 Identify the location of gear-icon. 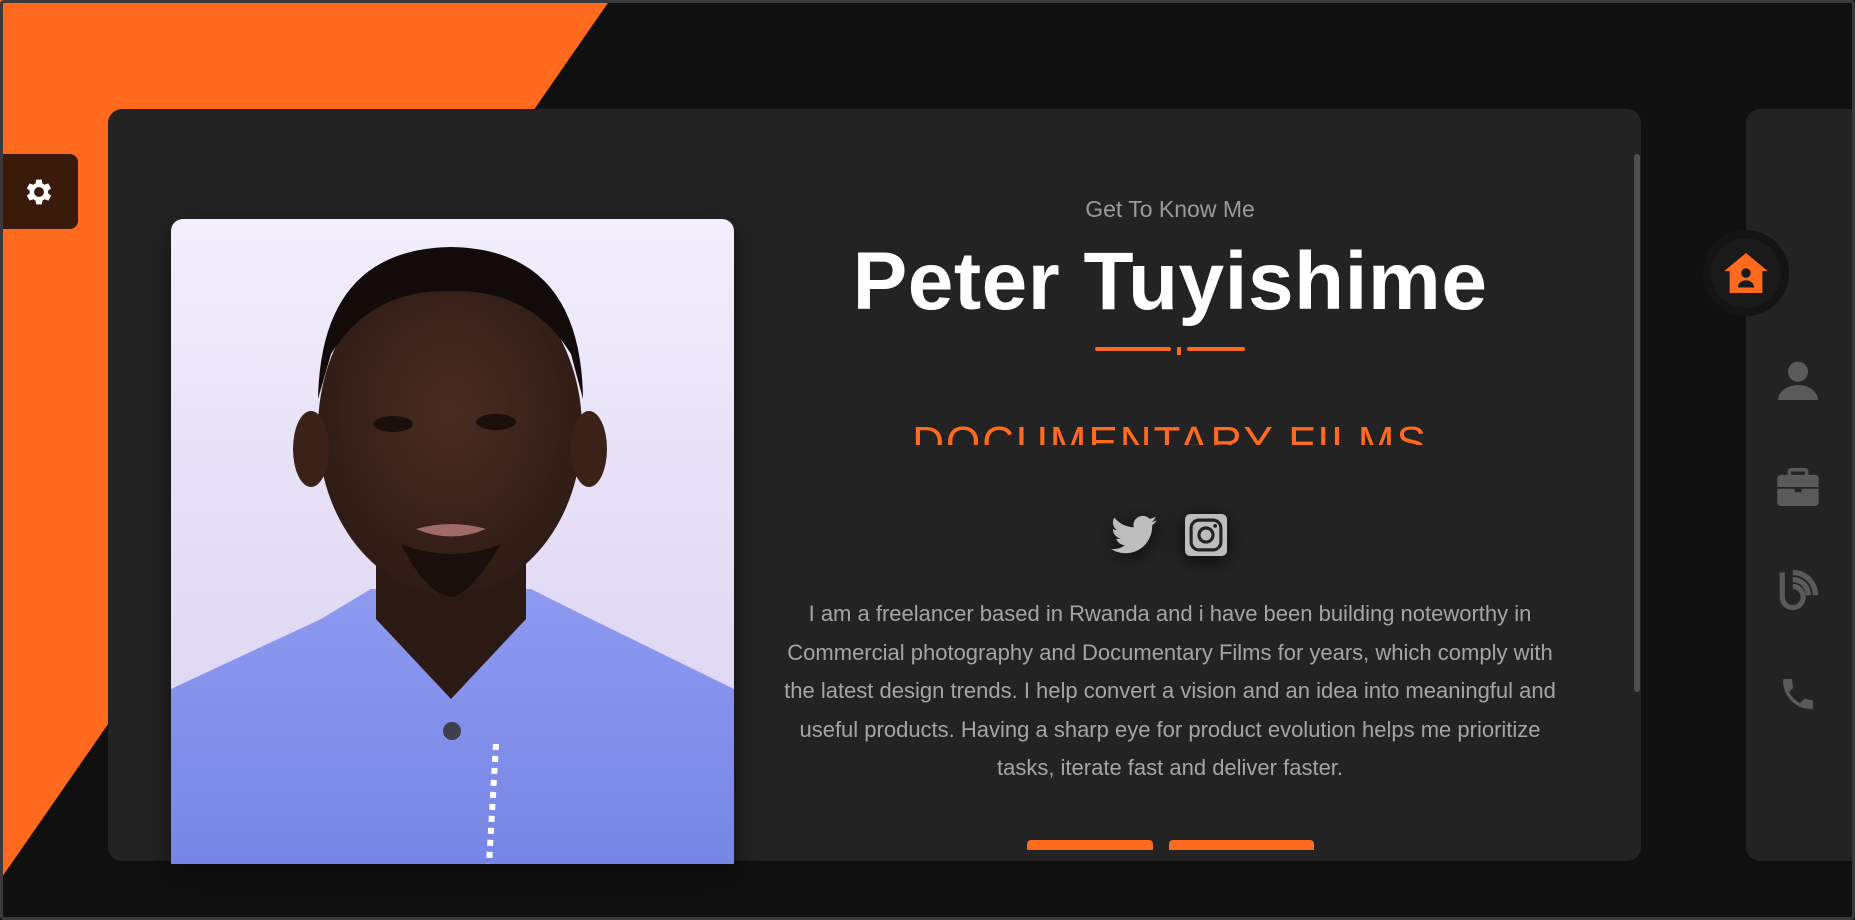
(39, 191).